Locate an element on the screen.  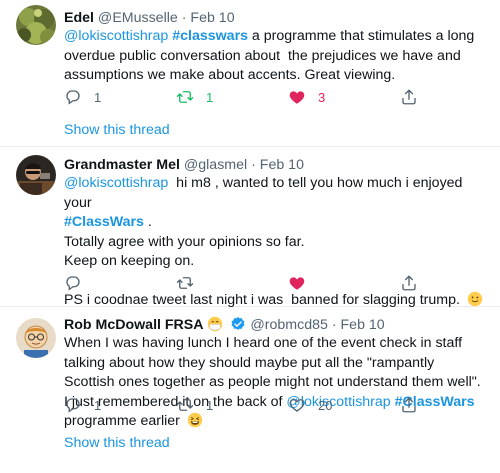
reply-button is located at coordinates (79, 283).